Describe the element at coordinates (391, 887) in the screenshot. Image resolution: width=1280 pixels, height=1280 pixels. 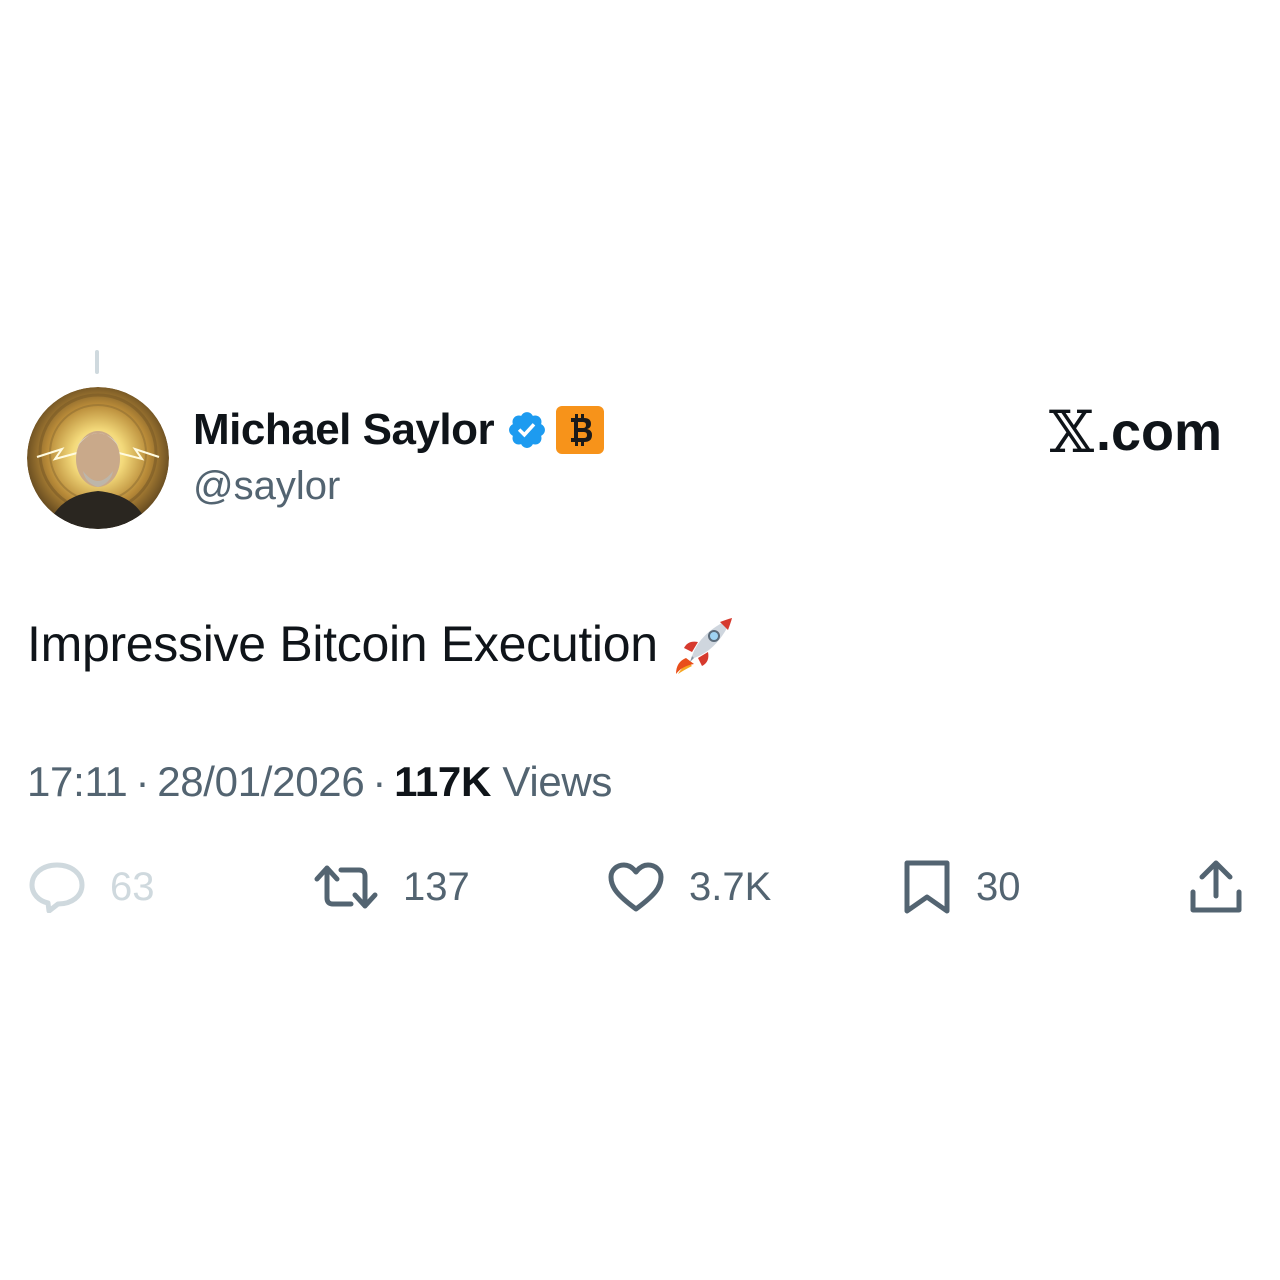
I see `repost-button: 137` at that location.